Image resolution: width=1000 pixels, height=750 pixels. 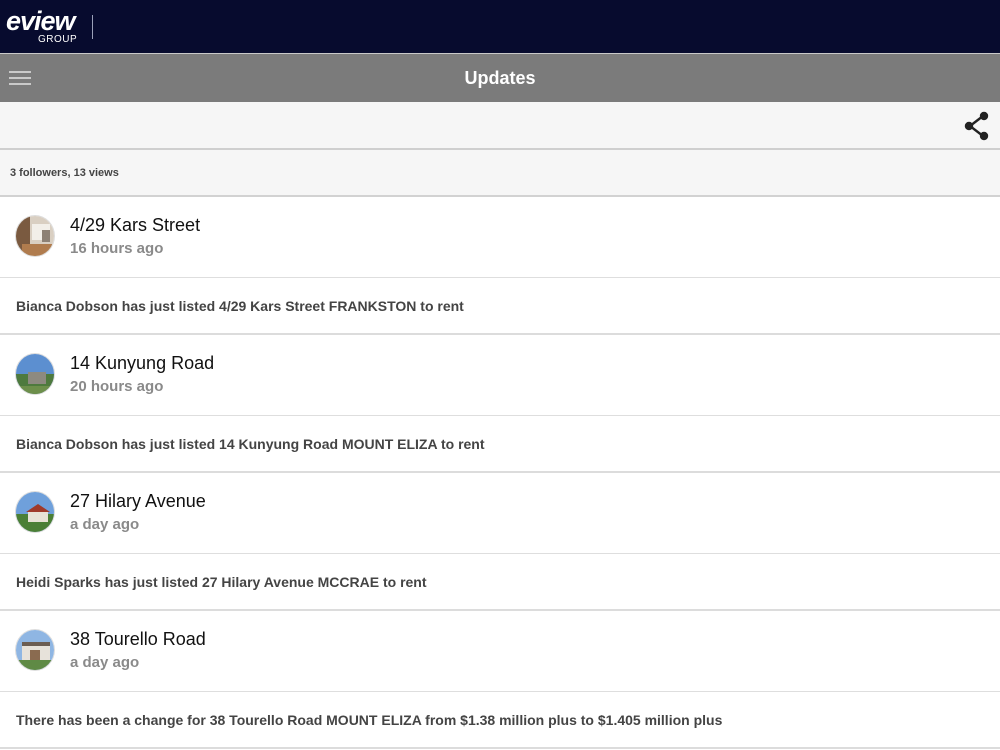 What do you see at coordinates (500, 513) in the screenshot?
I see `listing-header: 27 Hilary Avenue a day ago` at bounding box center [500, 513].